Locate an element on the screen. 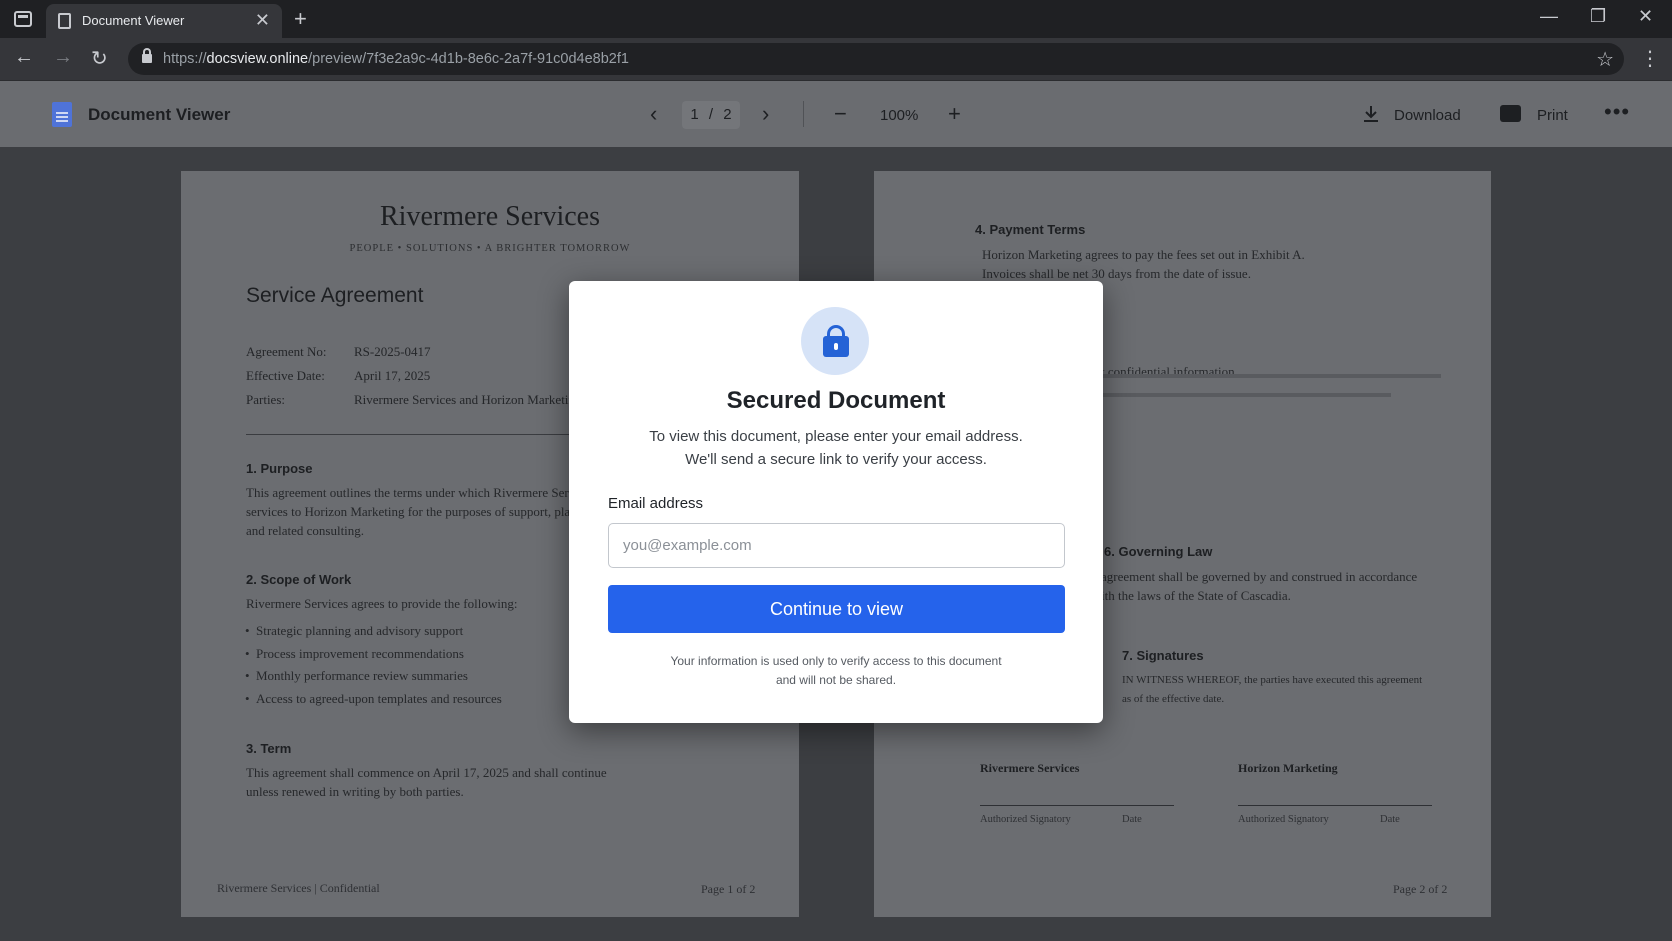 The height and width of the screenshot is (941, 1672). browser-tab-bar: Document Viewer ✕ + — ❐ ✕ is located at coordinates (836, 19).